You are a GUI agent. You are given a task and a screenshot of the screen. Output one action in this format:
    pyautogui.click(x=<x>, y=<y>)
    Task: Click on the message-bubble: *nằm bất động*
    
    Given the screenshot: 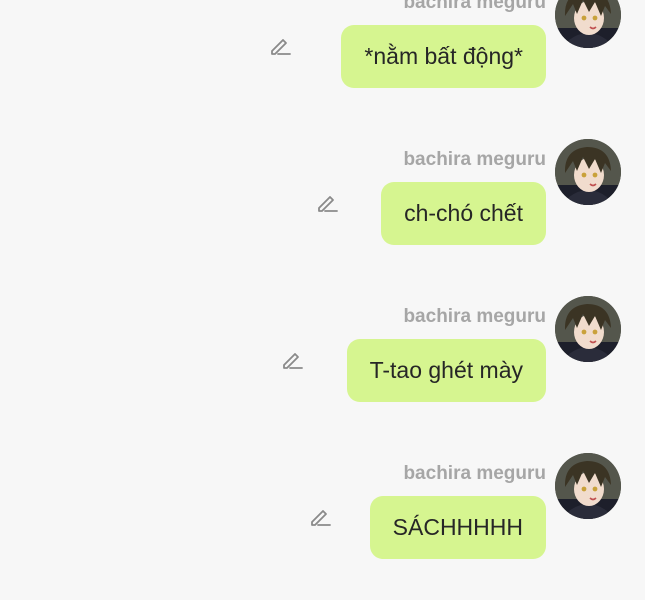 What is the action you would take?
    pyautogui.click(x=443, y=56)
    